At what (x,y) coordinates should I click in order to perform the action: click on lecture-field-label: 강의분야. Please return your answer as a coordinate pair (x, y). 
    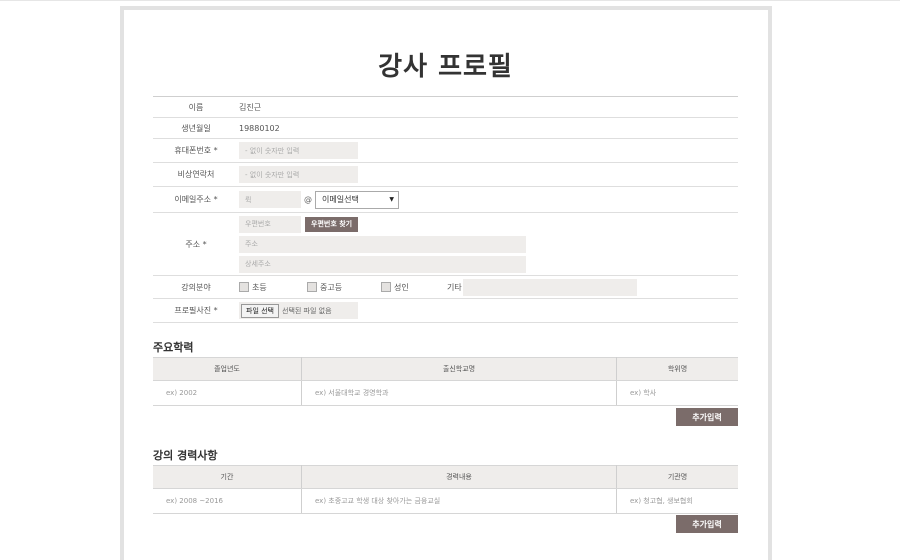
    Looking at the image, I should click on (196, 287).